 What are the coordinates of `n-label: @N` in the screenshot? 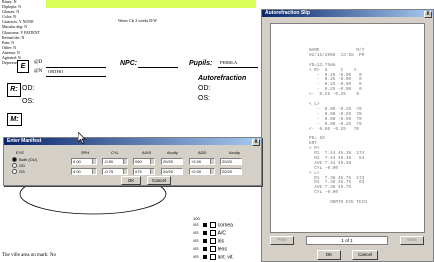 It's located at (38, 71).